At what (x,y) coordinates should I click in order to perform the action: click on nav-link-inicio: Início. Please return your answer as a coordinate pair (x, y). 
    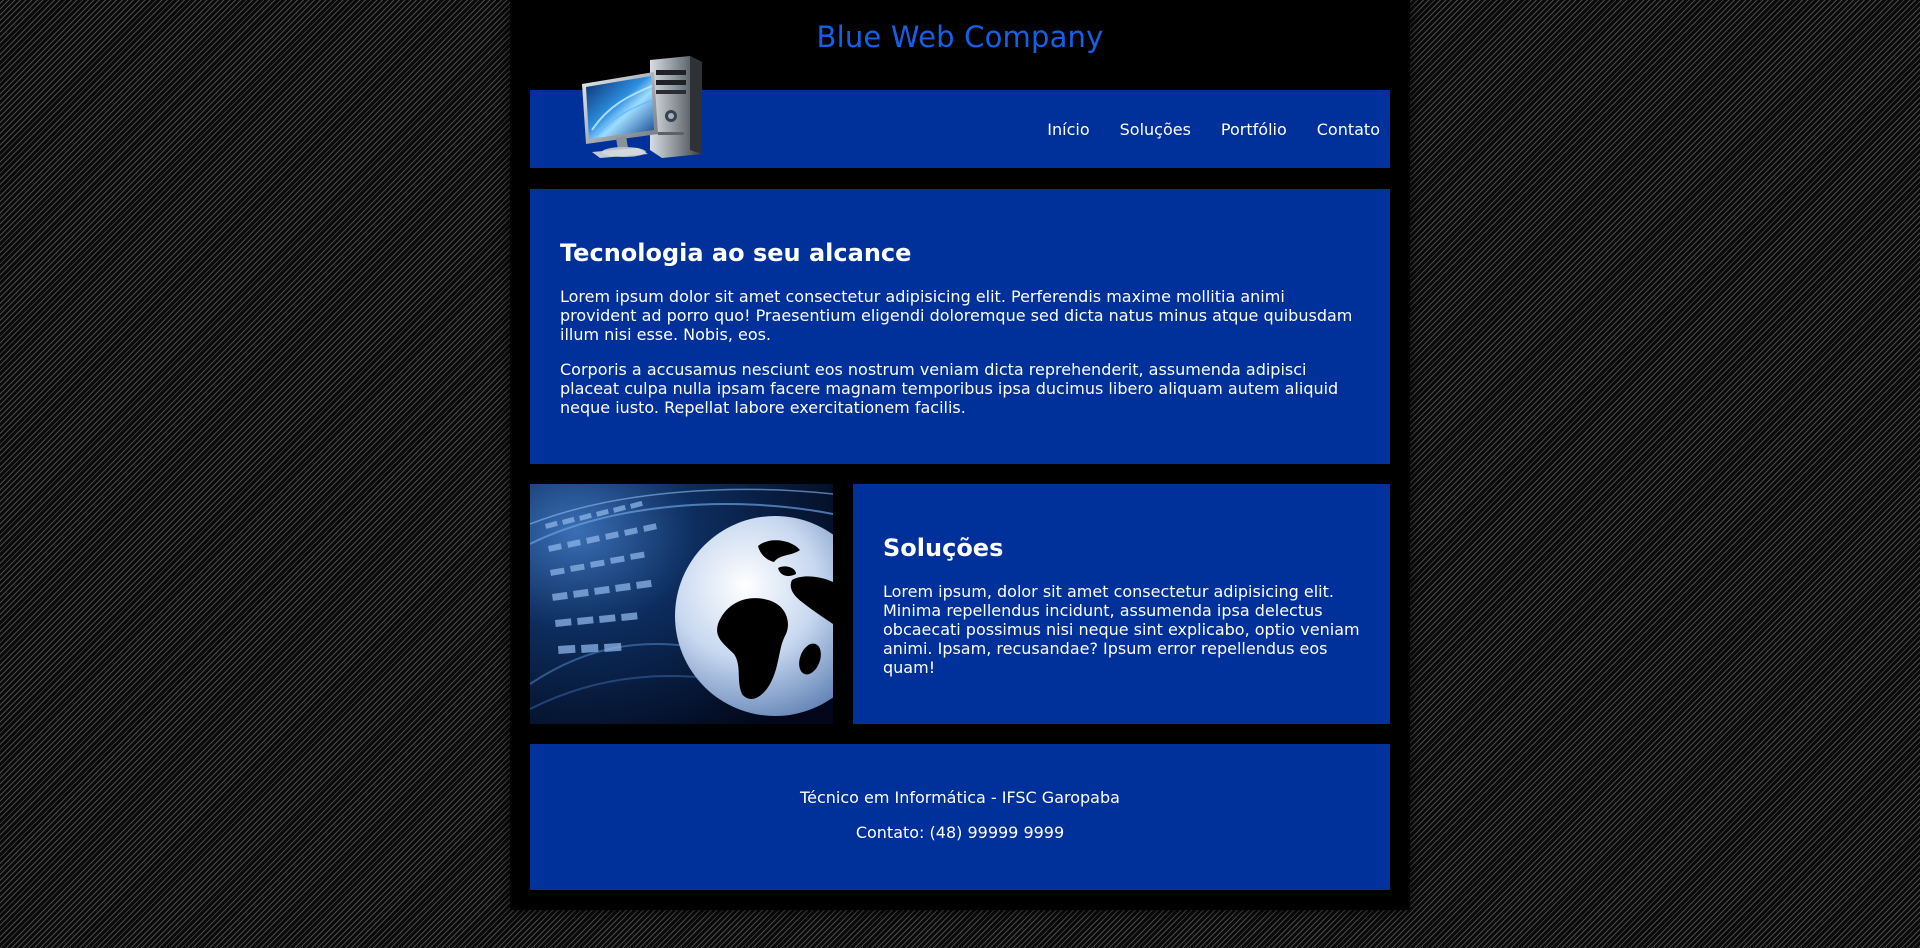
    Looking at the image, I should click on (1068, 129).